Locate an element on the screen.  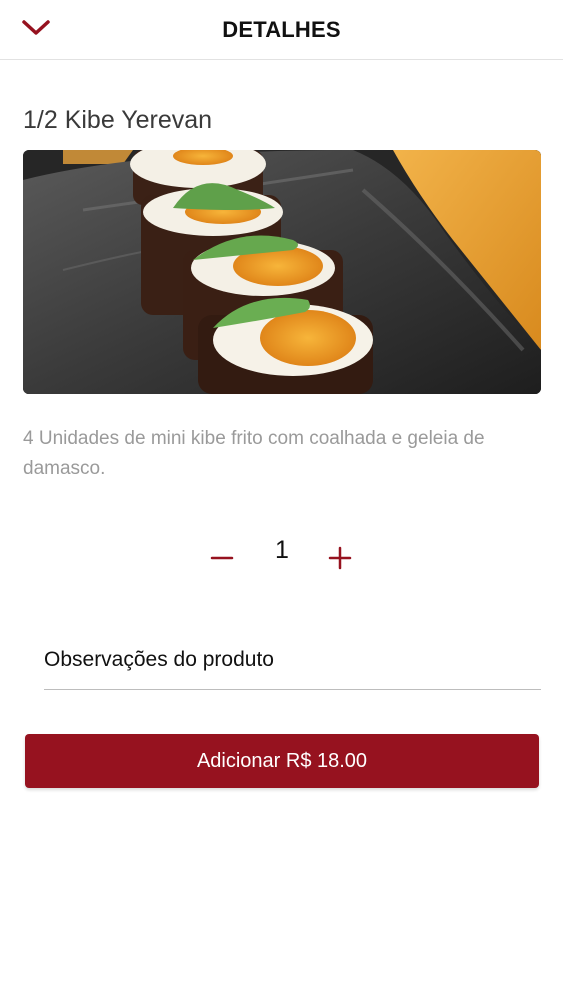
product-name: 1/2 Kibe Yerevan is located at coordinates (118, 120).